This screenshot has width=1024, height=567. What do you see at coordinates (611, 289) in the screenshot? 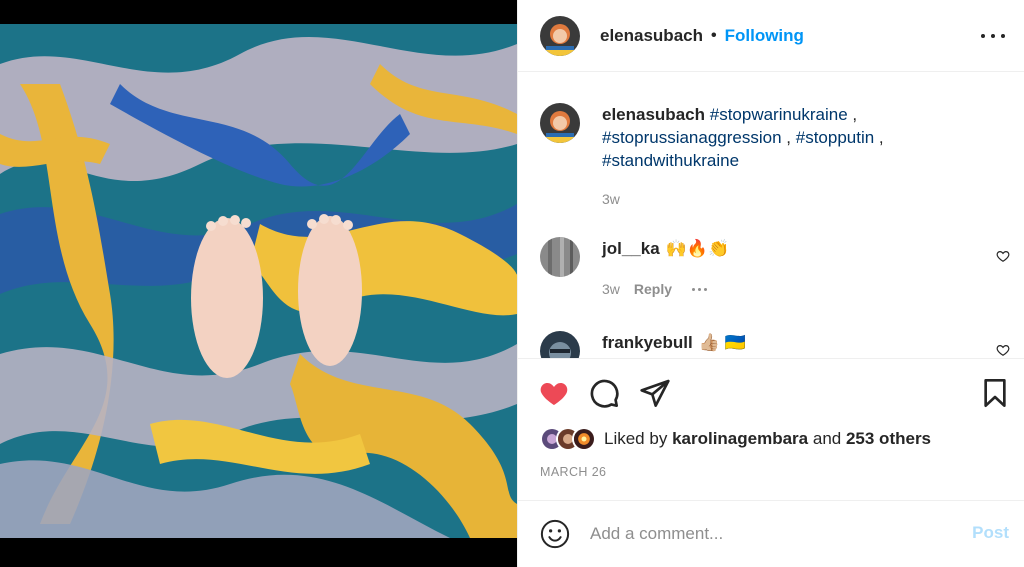
I see `comment-timestamp: 3w` at bounding box center [611, 289].